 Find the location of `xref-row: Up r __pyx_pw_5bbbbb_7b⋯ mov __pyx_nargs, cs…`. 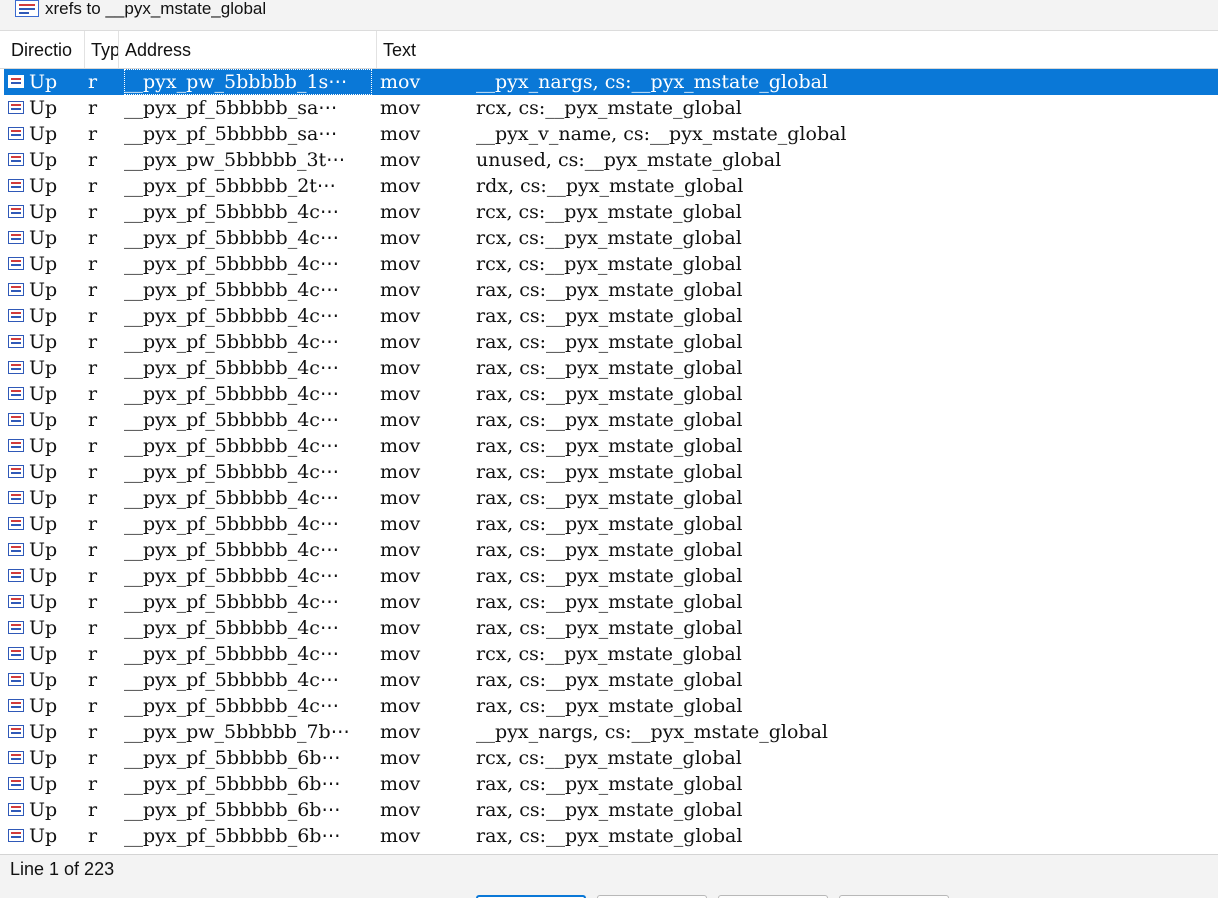

xref-row: Up r __pyx_pw_5bbbbb_7b⋯ mov __pyx_nargs, cs… is located at coordinates (611, 732).